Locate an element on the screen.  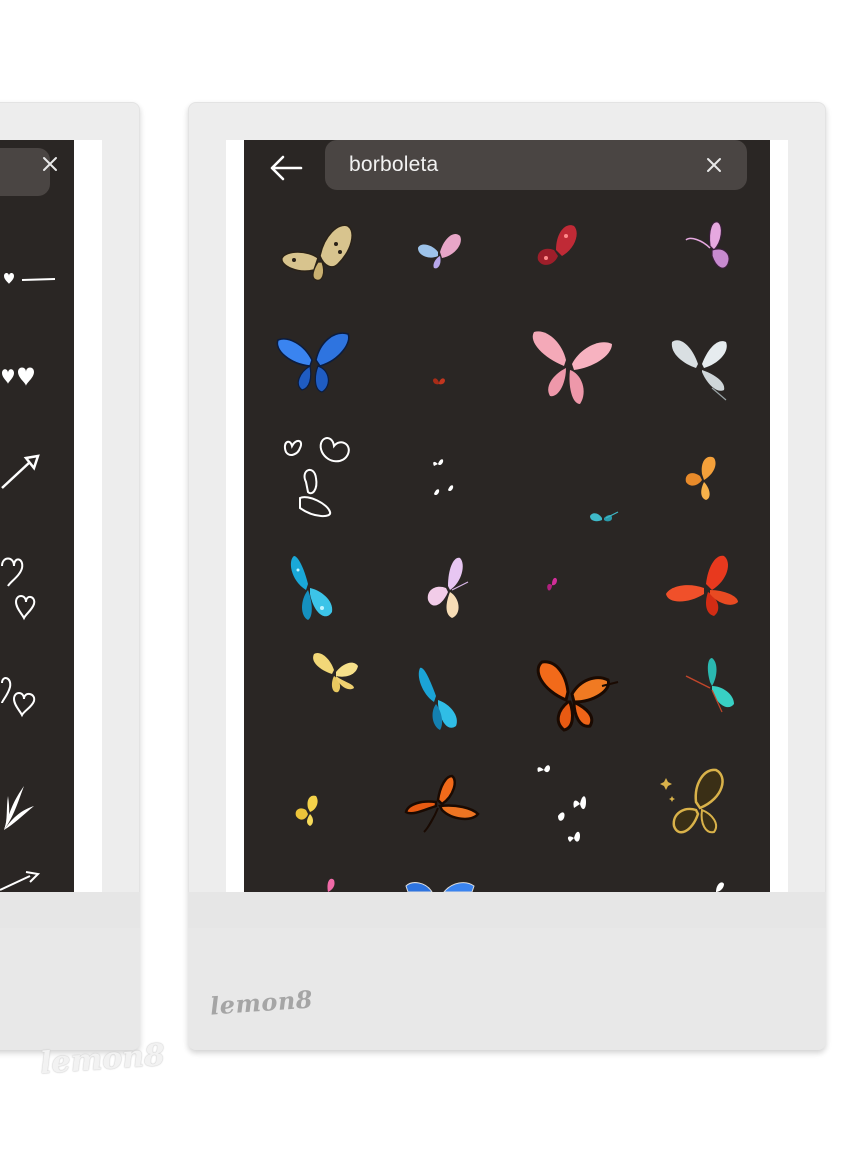
butterfly-pink-sticker is located at coordinates (571, 366).